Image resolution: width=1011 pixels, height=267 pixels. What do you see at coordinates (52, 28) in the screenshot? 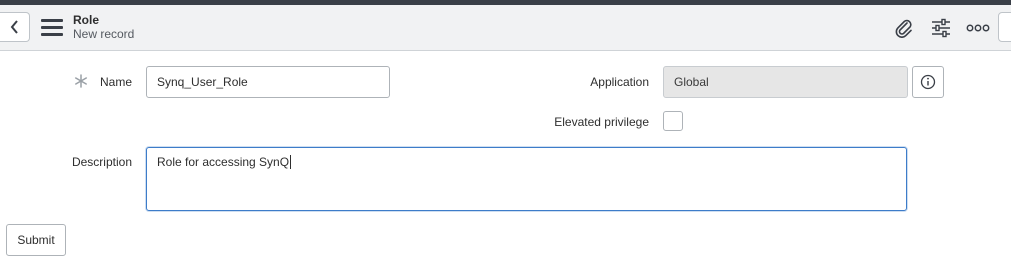
I see `menu-icon` at bounding box center [52, 28].